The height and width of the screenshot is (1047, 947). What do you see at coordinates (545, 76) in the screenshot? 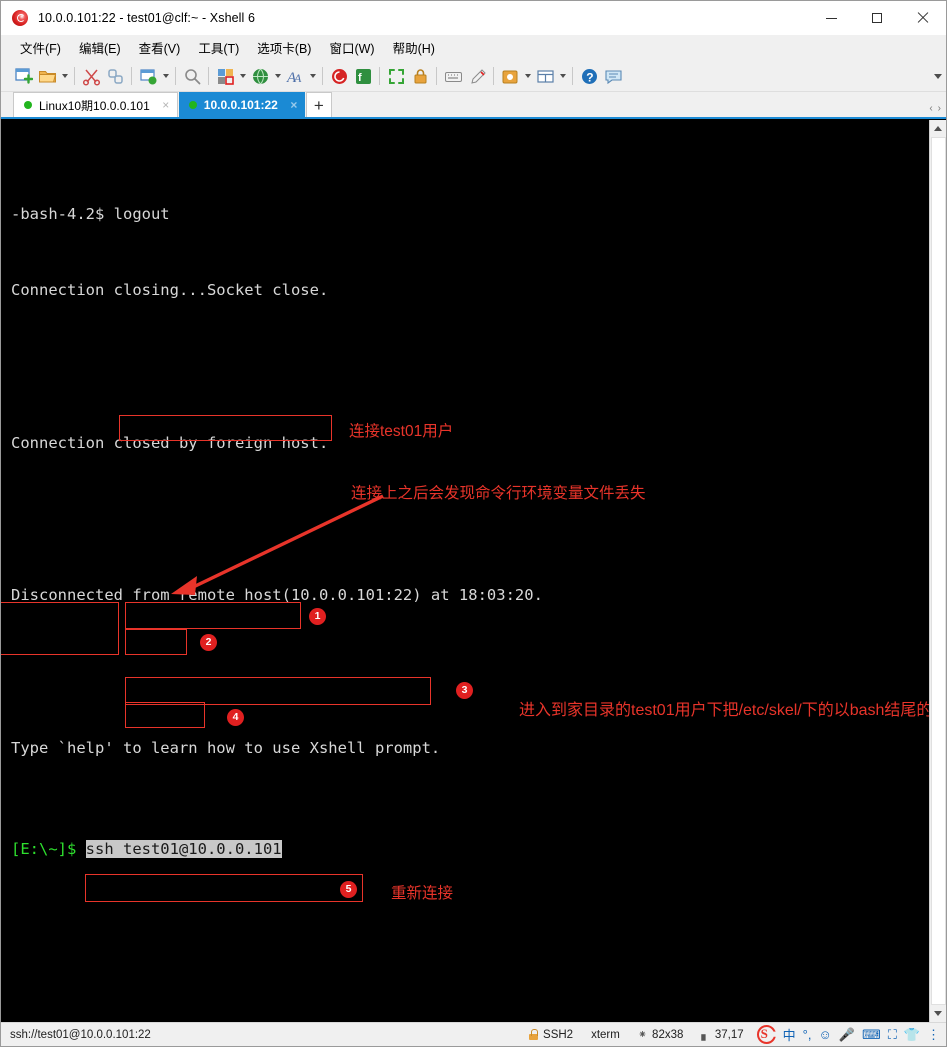
I see `layout-icon` at bounding box center [545, 76].